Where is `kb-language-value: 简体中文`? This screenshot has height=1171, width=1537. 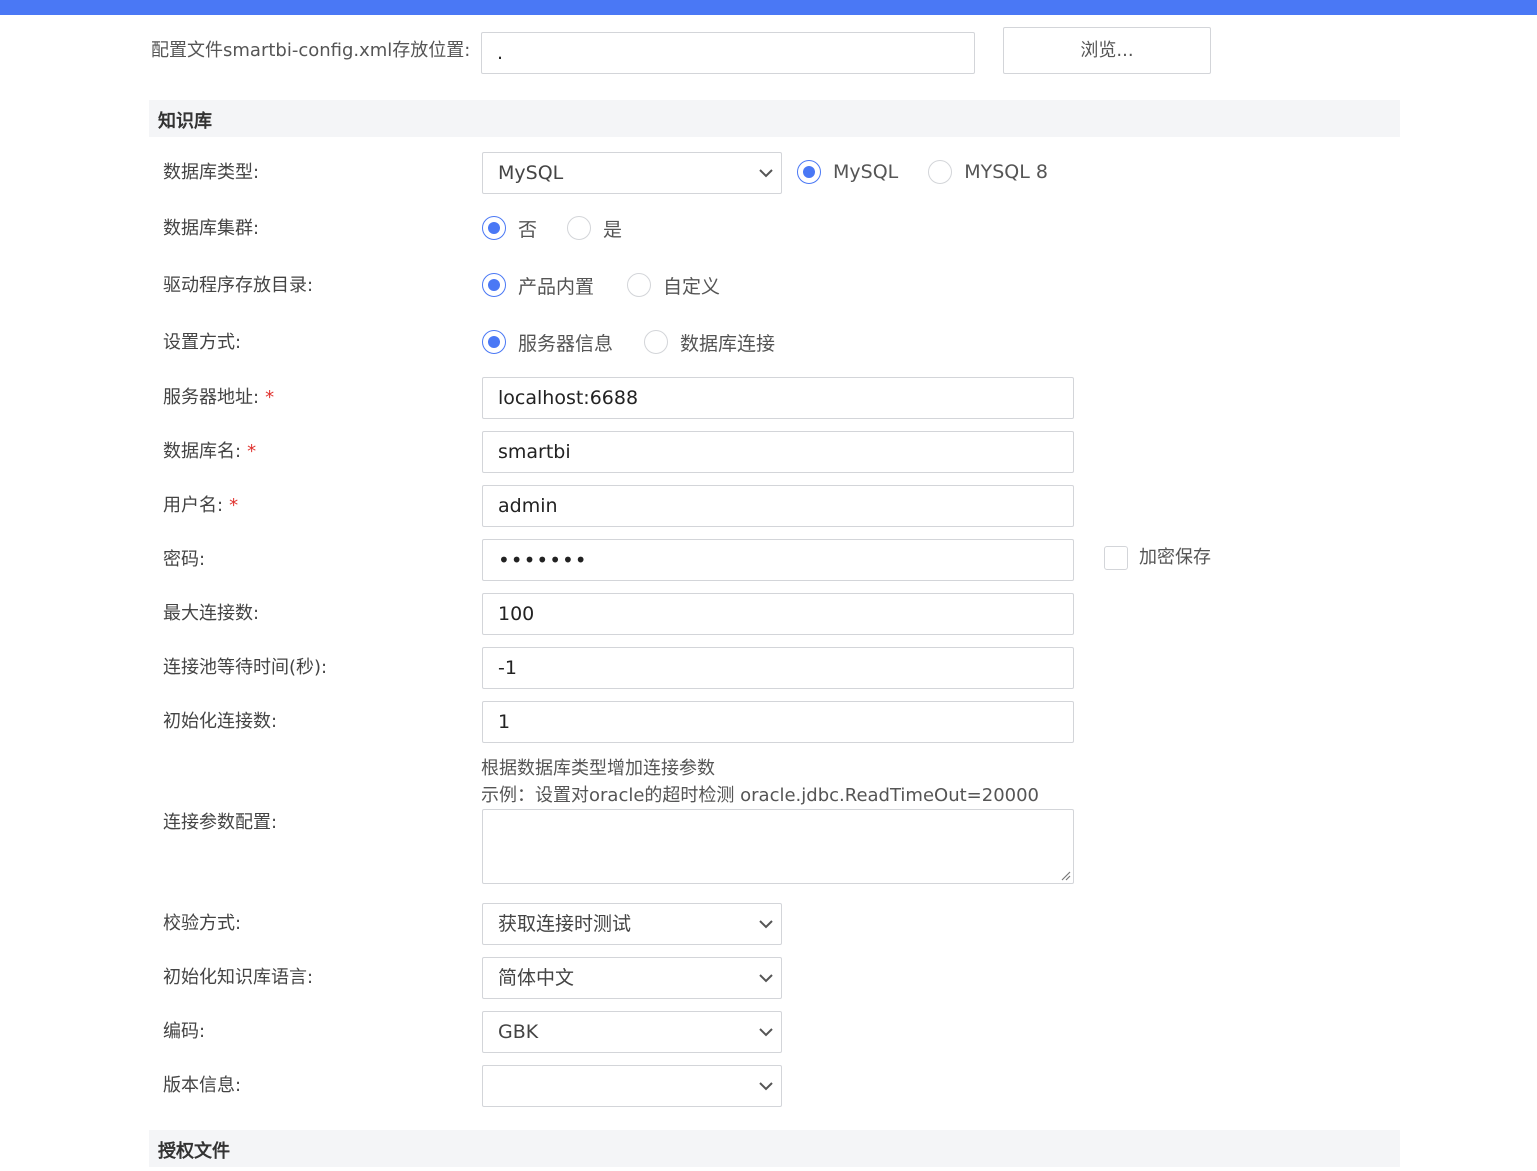 kb-language-value: 简体中文 is located at coordinates (536, 978).